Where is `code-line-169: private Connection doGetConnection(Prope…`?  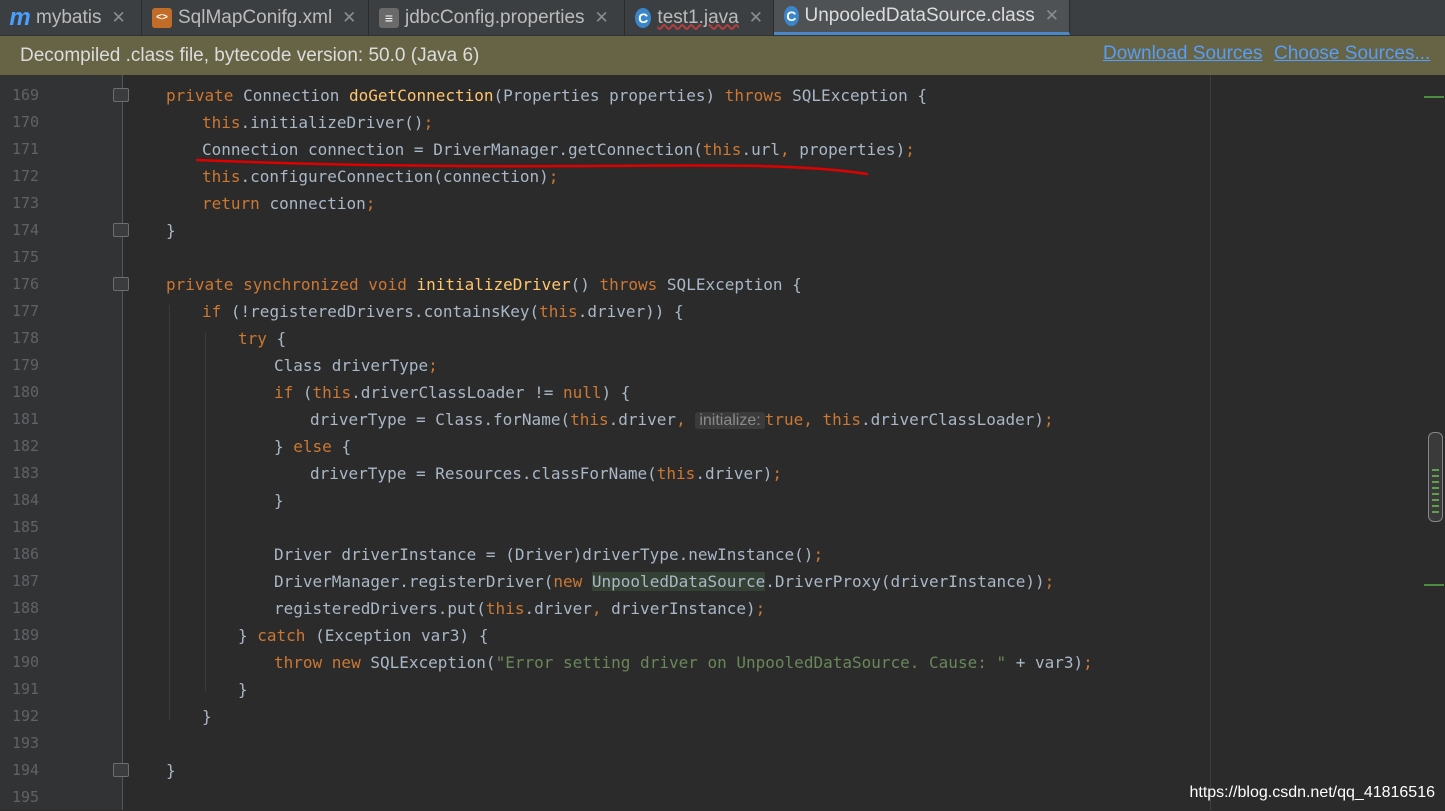 code-line-169: private Connection doGetConnection(Prope… is located at coordinates (547, 95).